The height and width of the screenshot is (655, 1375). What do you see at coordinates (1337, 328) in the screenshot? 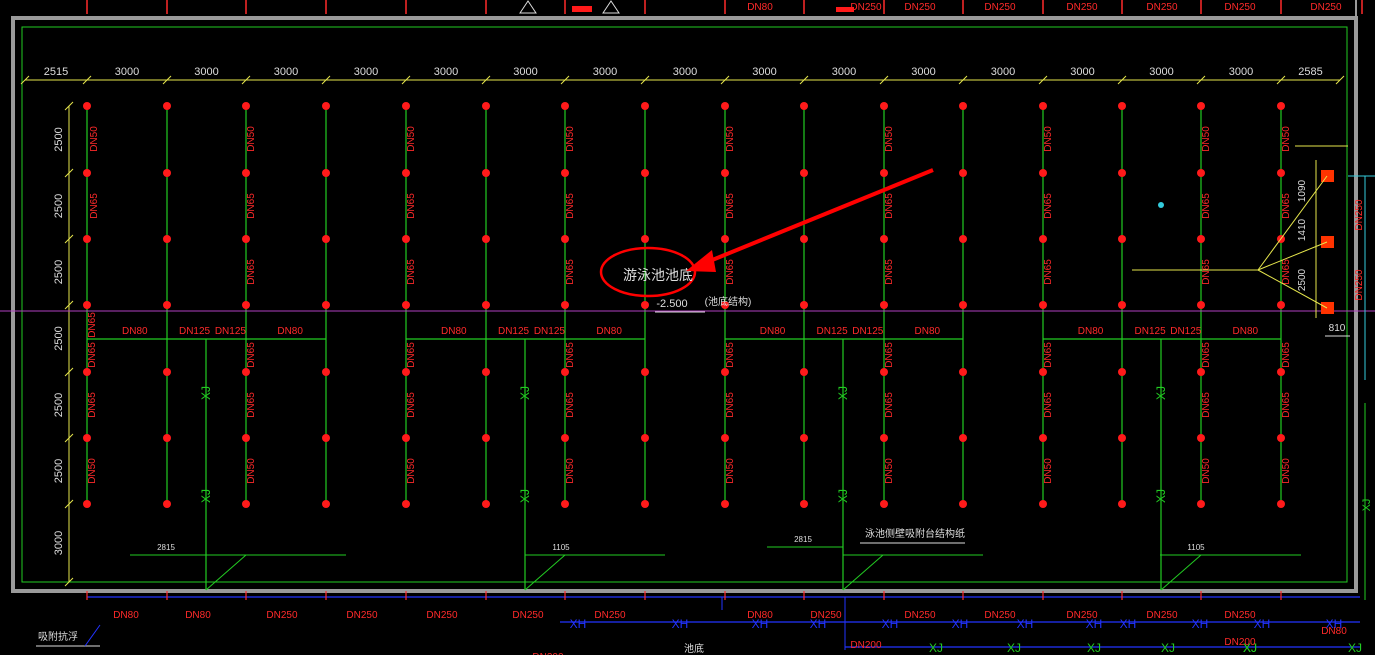
I see `right-dimension-text: 810` at bounding box center [1337, 328].